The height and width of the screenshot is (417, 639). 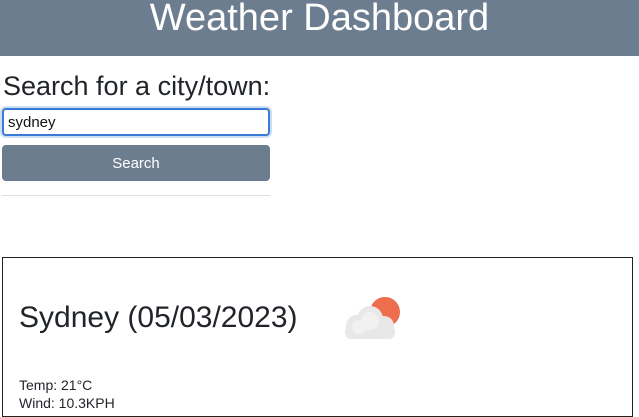 I want to click on wind-text: Wind: 10.3KPH, so click(x=67, y=403).